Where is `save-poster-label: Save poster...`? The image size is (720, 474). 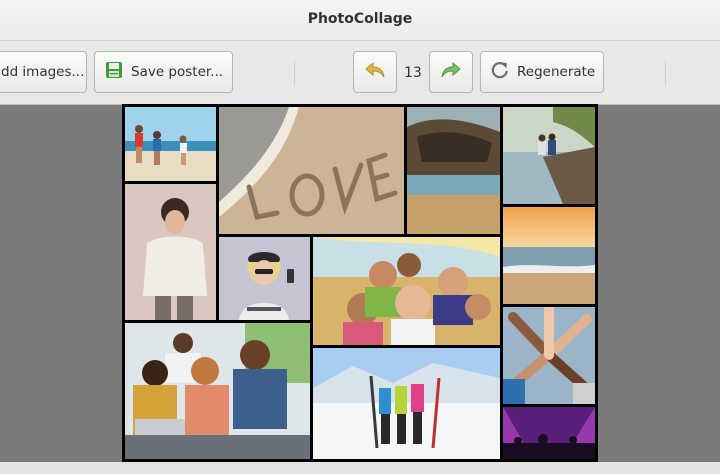
save-poster-label: Save poster... is located at coordinates (177, 72).